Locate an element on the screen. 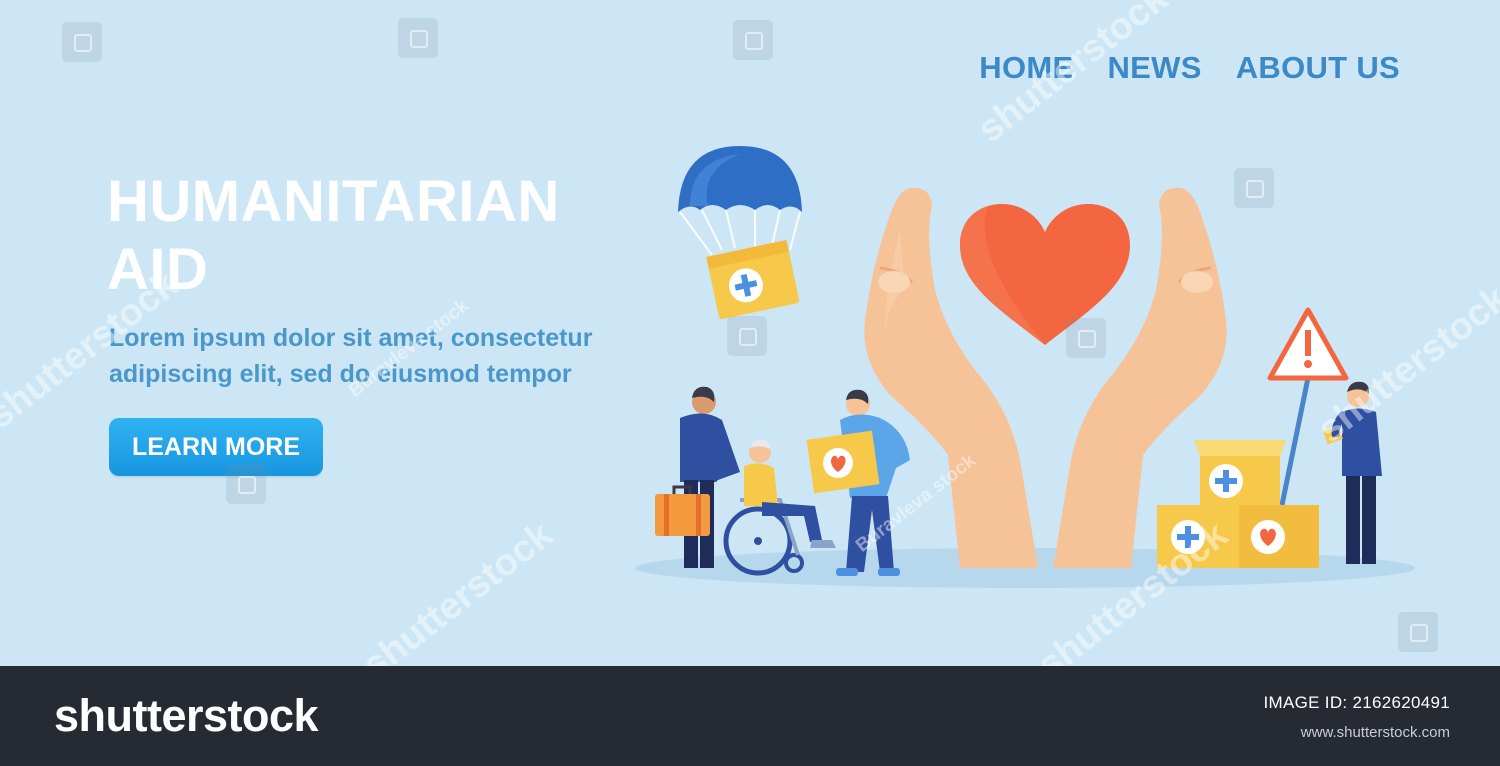  aid-box-icon is located at coordinates (753, 279).